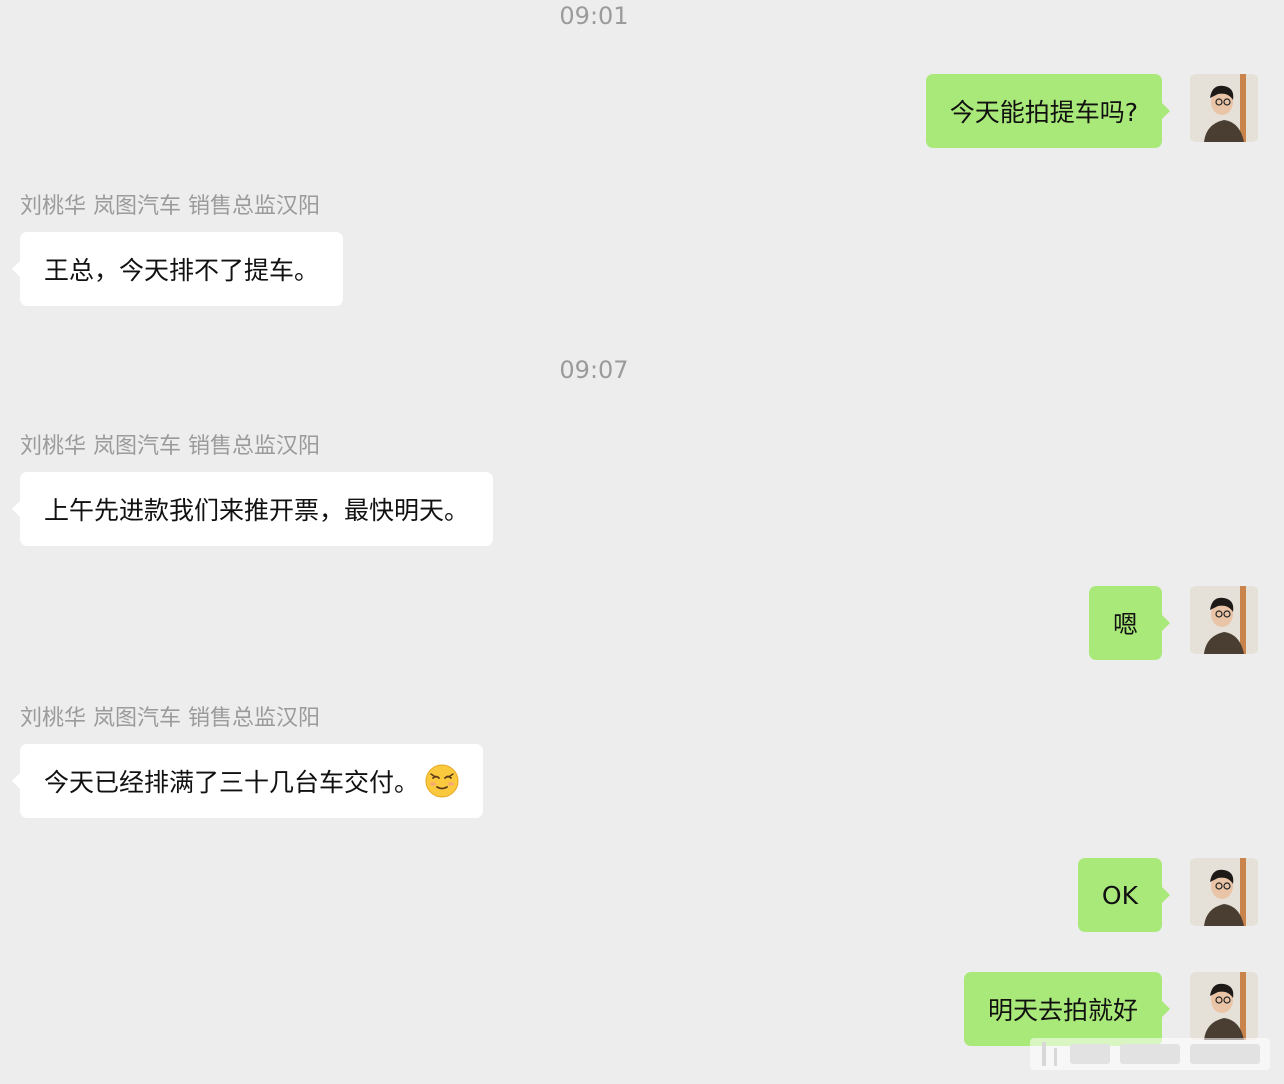 The image size is (1284, 1084). Describe the element at coordinates (177, 269) in the screenshot. I see `incoming-message: 王总，今天排不了提车。` at that location.